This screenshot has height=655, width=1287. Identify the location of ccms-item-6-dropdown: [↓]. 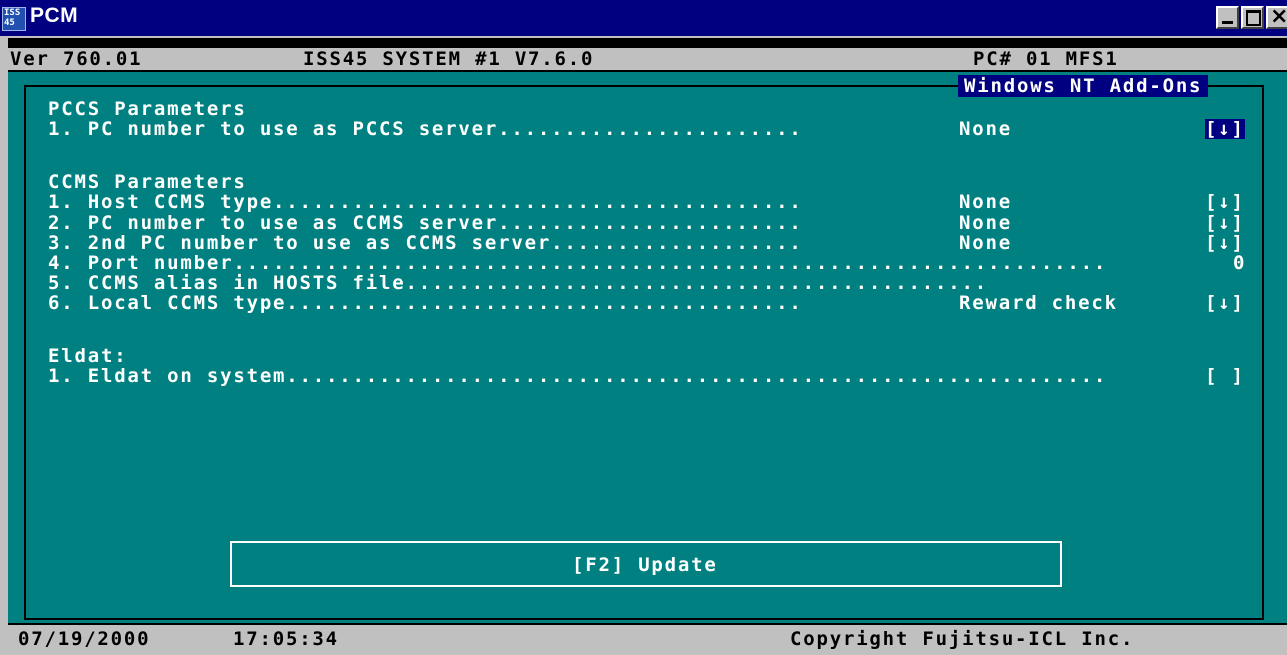
(1225, 303).